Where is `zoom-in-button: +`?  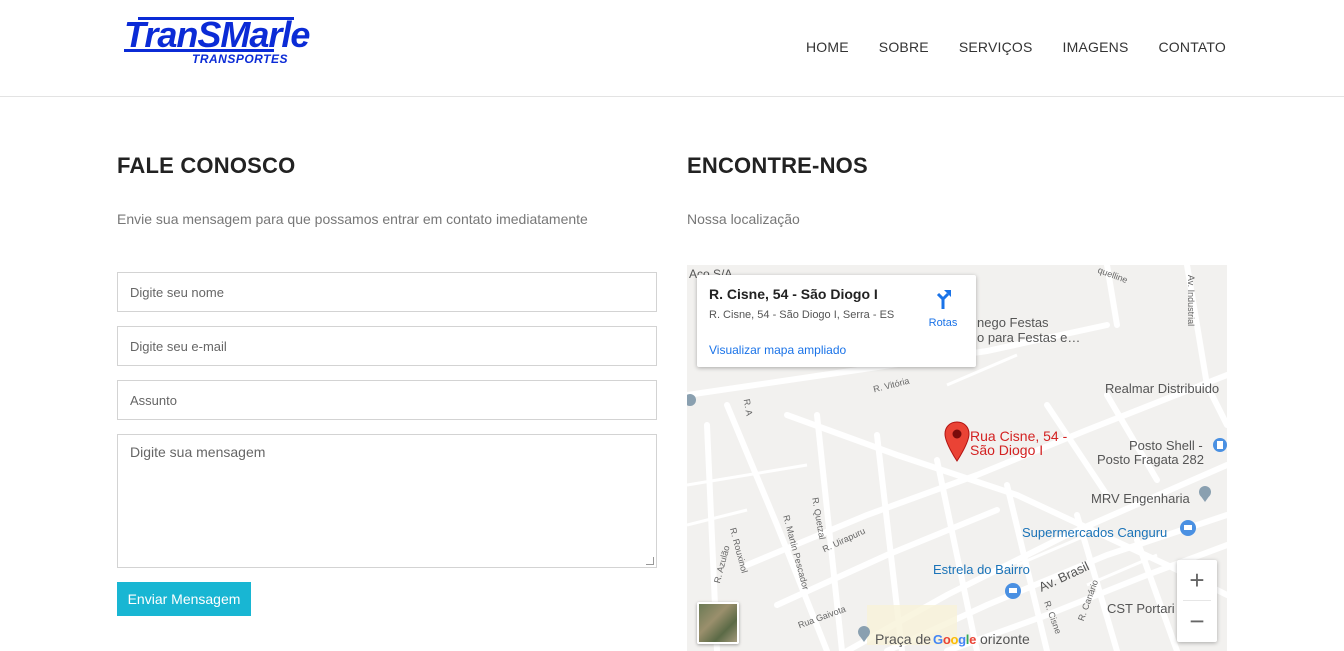
zoom-in-button: + is located at coordinates (1197, 580).